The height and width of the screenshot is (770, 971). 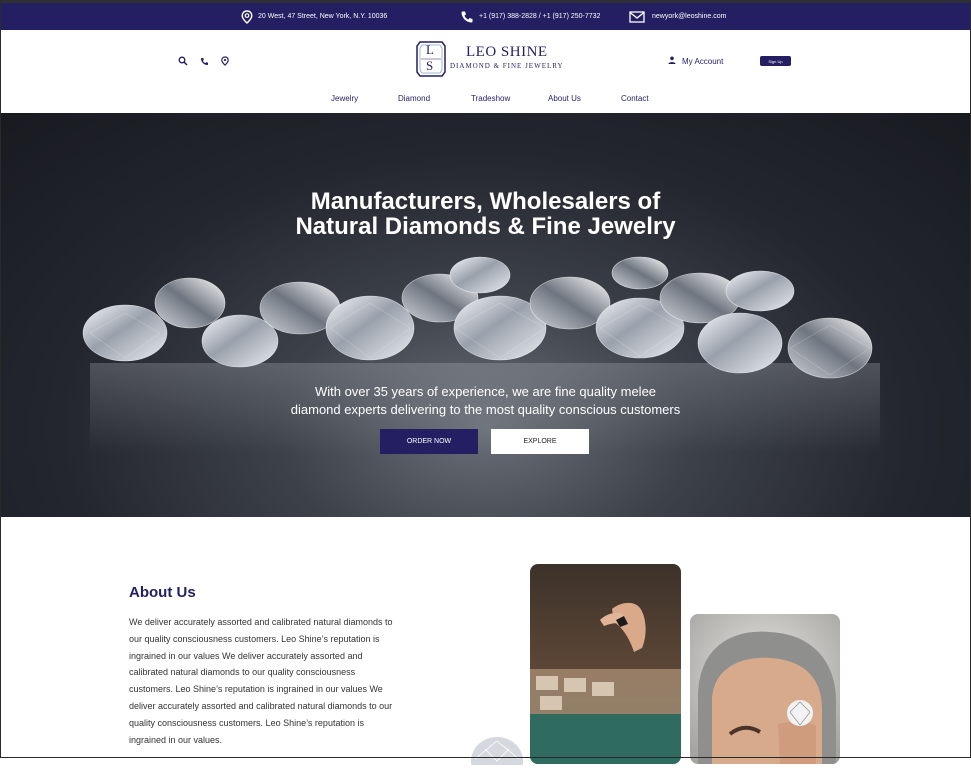 I want to click on phone-text: +1 (917) 388-2828 / +1 (917) 250-7732, so click(x=540, y=16).